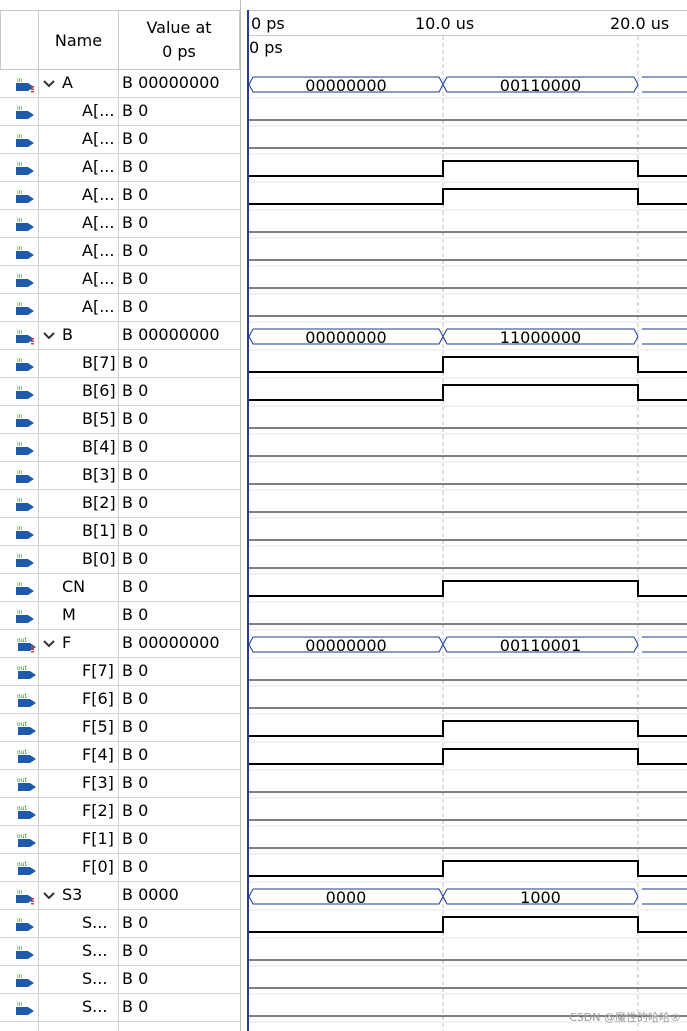  I want to click on watermark: CSDN @魔性的哈哈®, so click(625, 1017).